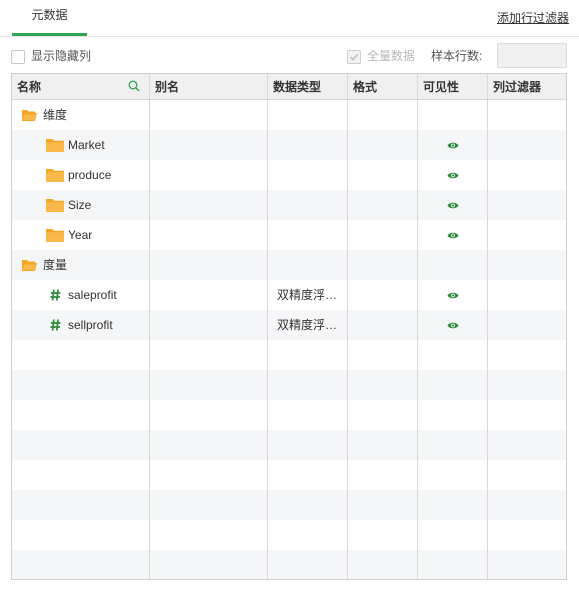  I want to click on column-header-data-type: 数据类型, so click(308, 87).